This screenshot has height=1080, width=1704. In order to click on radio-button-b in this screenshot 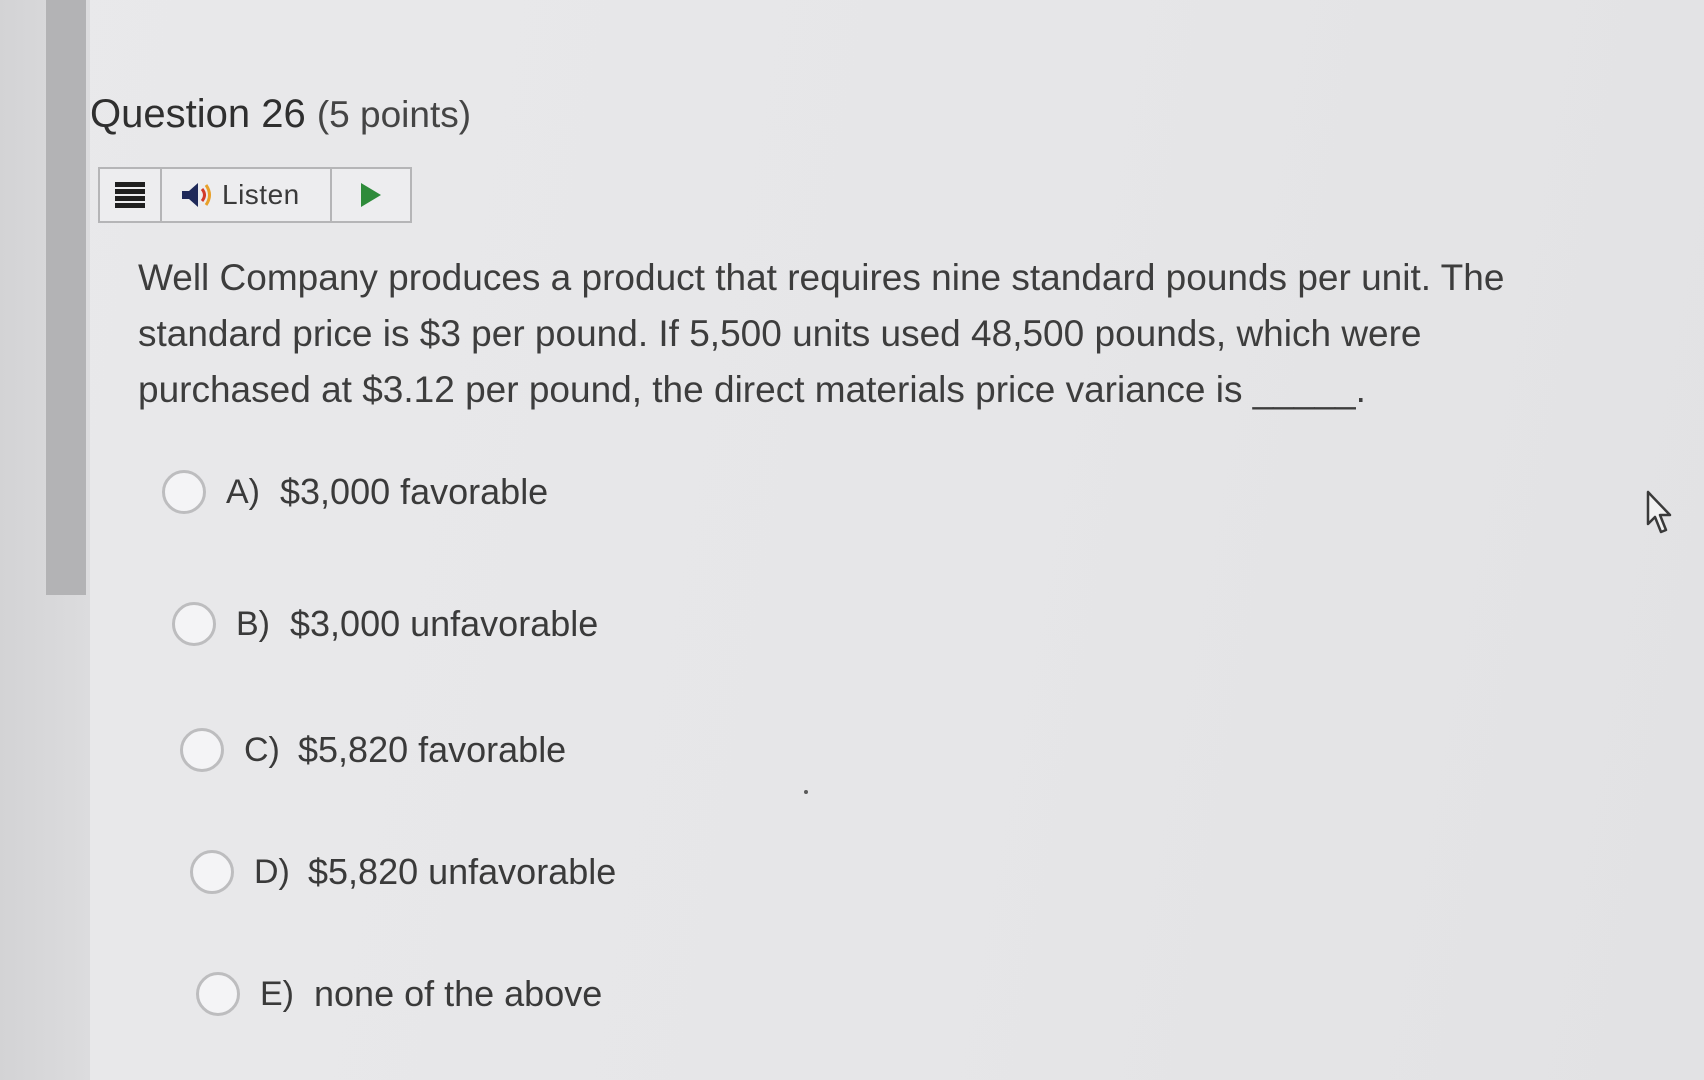, I will do `click(194, 624)`.